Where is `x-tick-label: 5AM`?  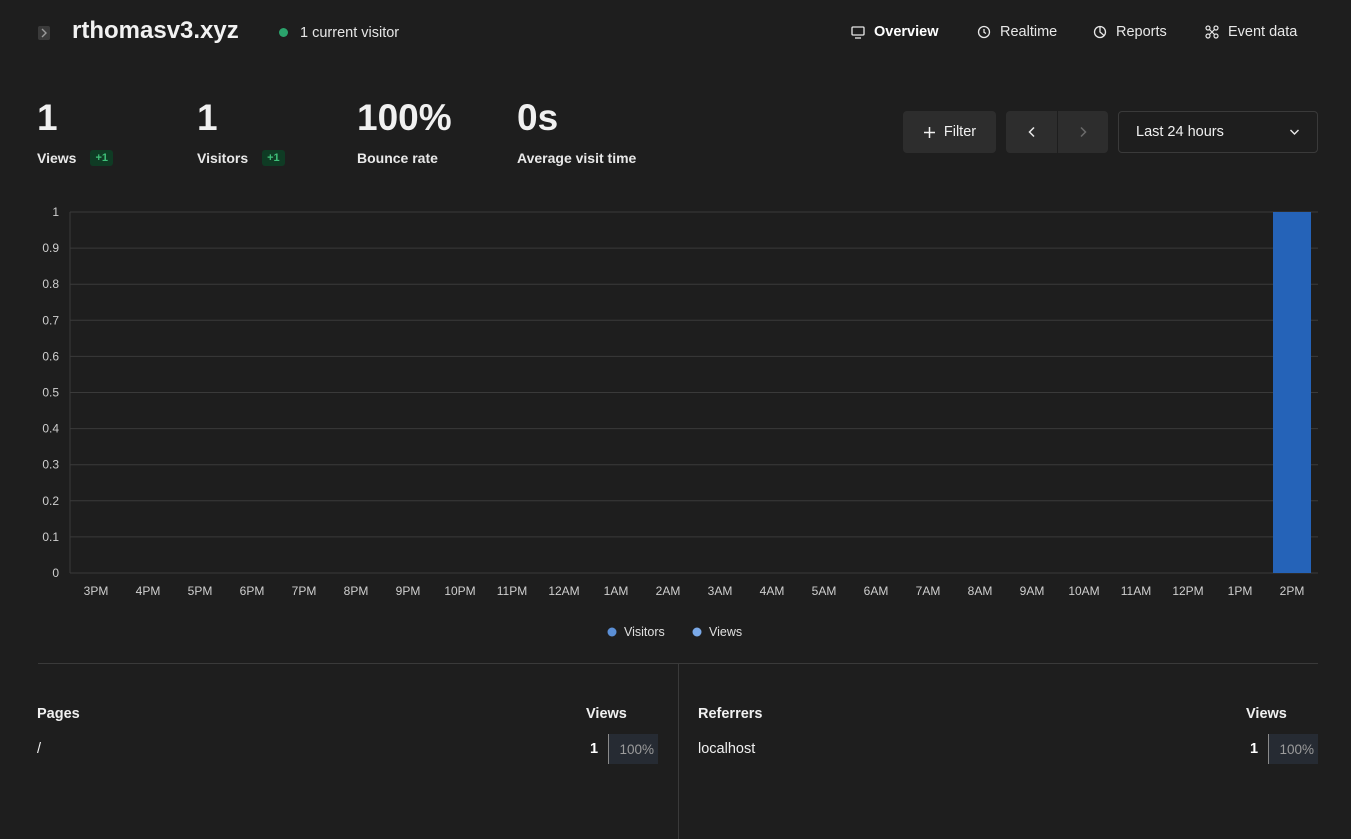 x-tick-label: 5AM is located at coordinates (824, 591).